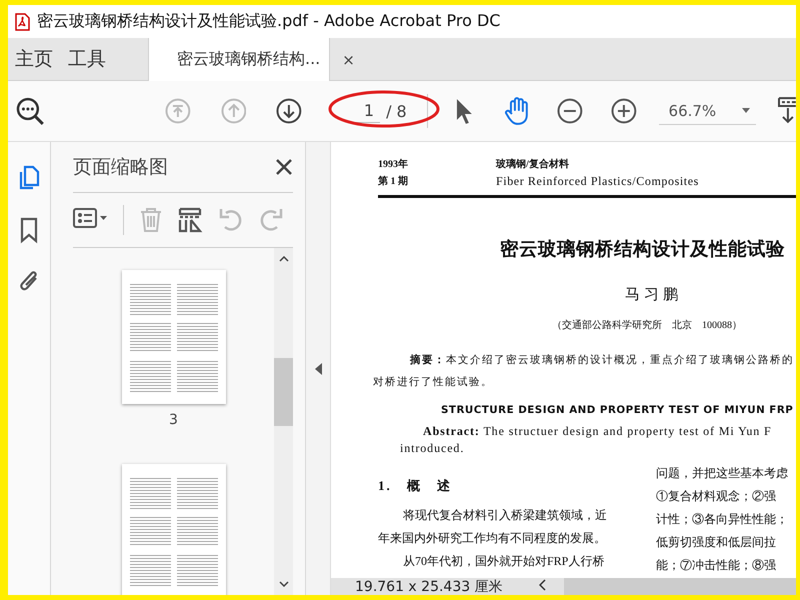 This screenshot has width=800, height=600. Describe the element at coordinates (647, 325) in the screenshot. I see `author-affiliation: （交通部公路科学研究所 北京 100088）` at that location.